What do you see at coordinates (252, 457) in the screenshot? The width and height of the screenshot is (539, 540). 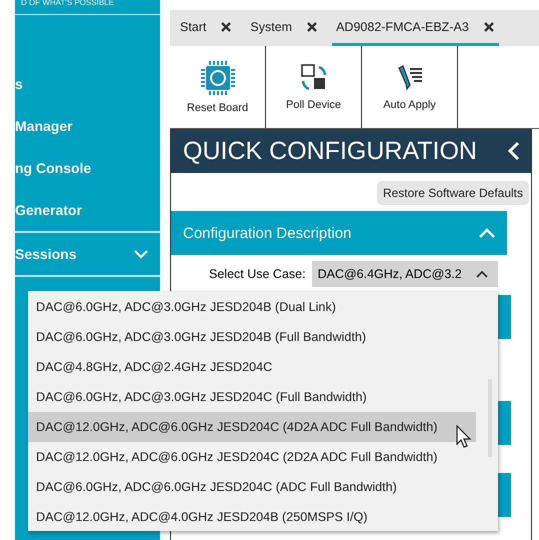 I see `dropdown-option: DAC@12.0GHz, ADC@6.0GHz JESD204C (2D2A ADC Full Bandwidth)` at bounding box center [252, 457].